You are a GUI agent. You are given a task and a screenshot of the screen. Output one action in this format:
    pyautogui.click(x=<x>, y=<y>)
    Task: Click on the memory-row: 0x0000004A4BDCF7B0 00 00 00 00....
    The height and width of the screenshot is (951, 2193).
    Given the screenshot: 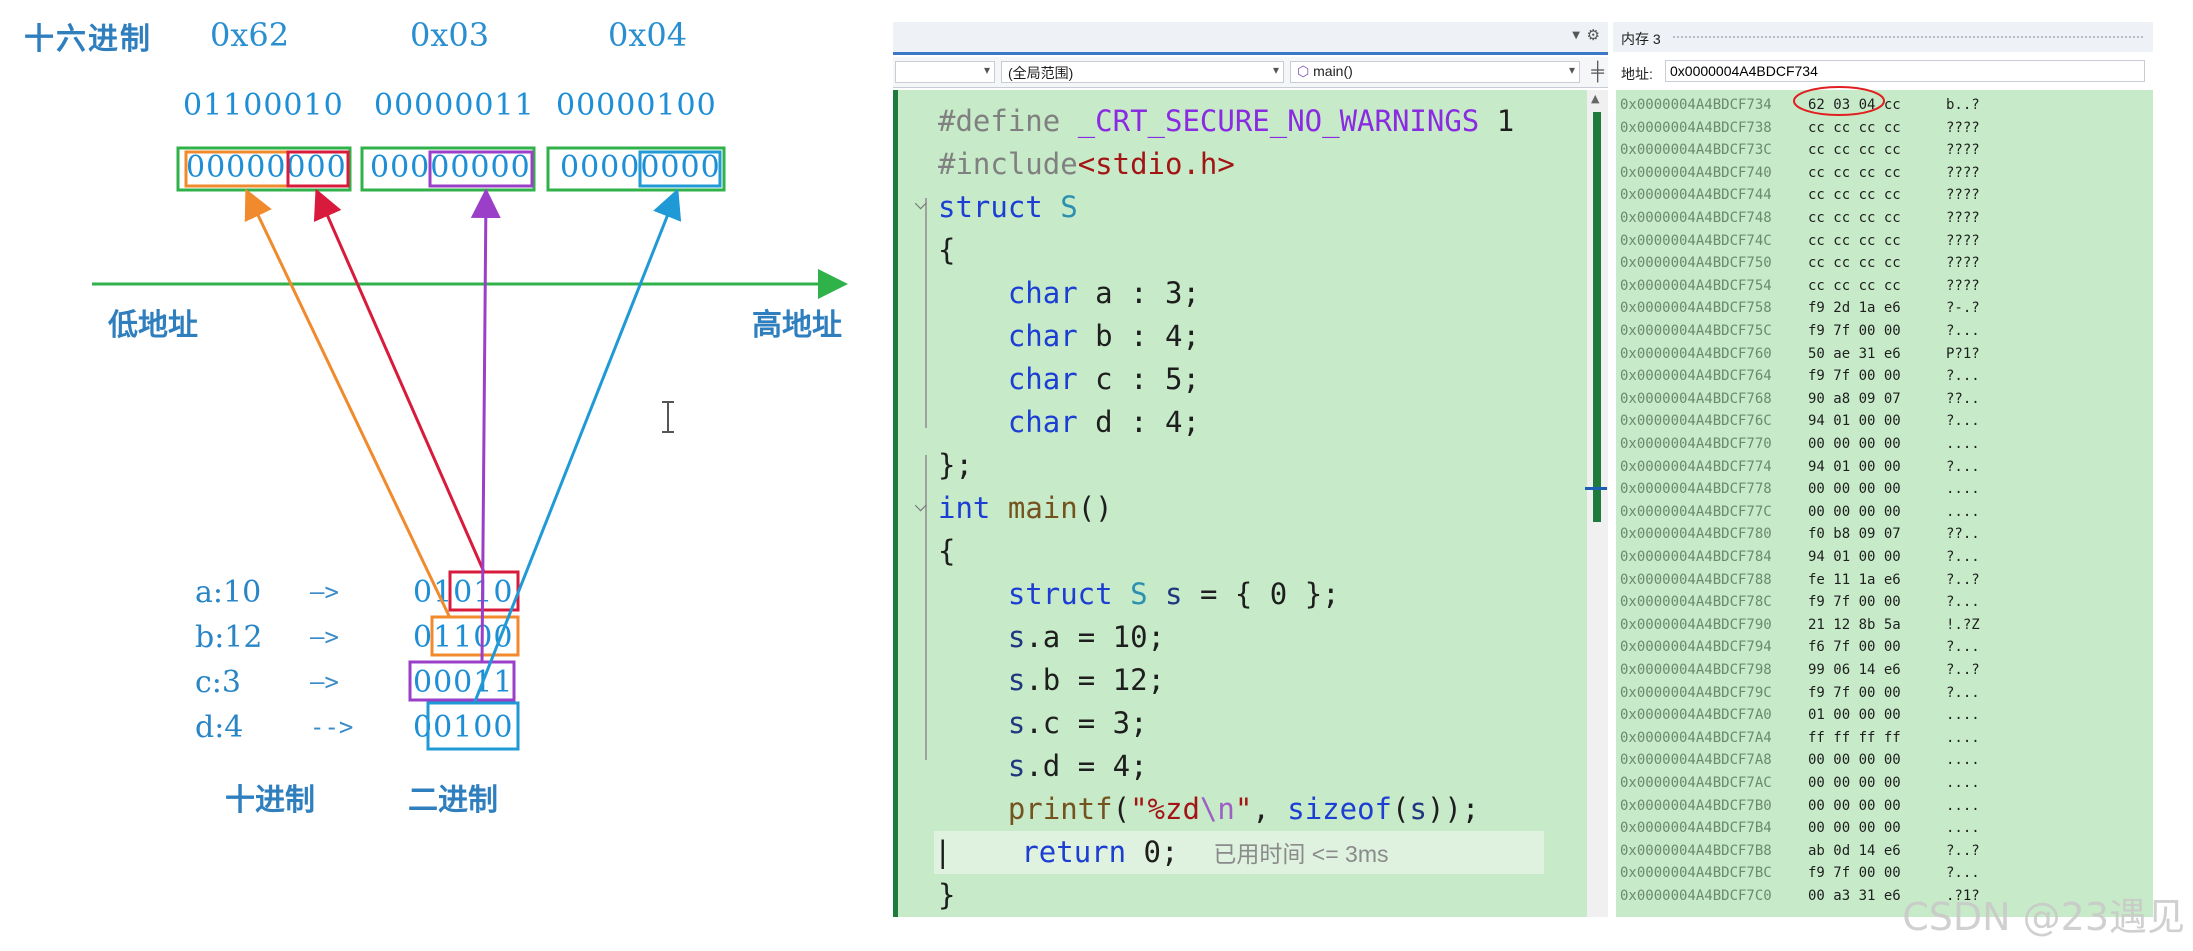 What is the action you would take?
    pyautogui.click(x=1800, y=806)
    